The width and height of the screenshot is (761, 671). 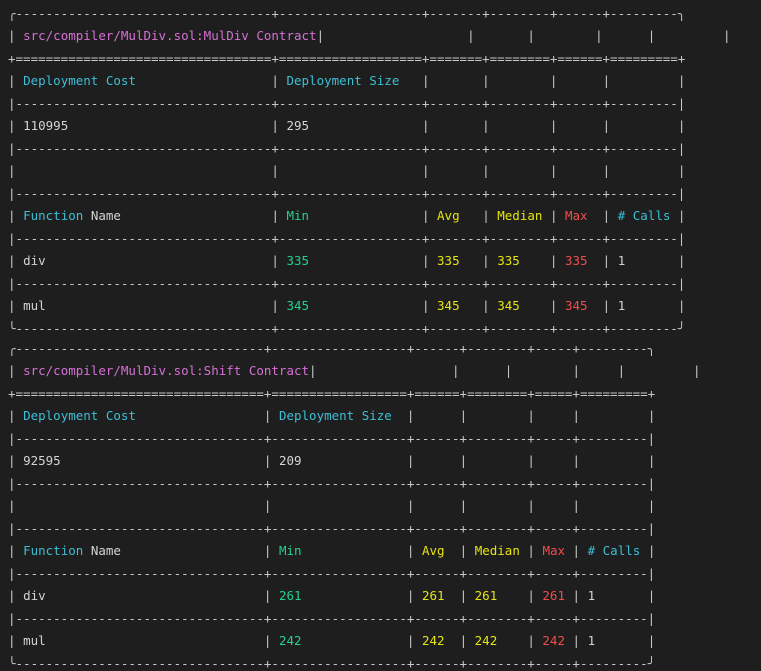 I want to click on header-space, so click(x=87, y=550).